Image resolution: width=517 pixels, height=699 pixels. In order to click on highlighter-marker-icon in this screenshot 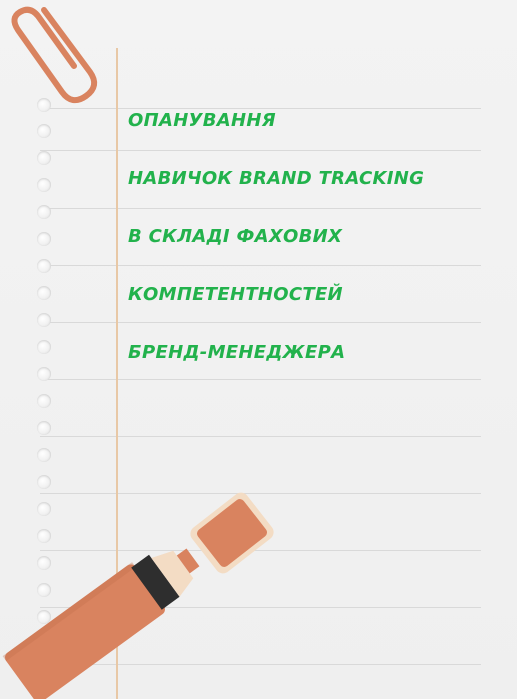, I will do `click(101, 623)`.